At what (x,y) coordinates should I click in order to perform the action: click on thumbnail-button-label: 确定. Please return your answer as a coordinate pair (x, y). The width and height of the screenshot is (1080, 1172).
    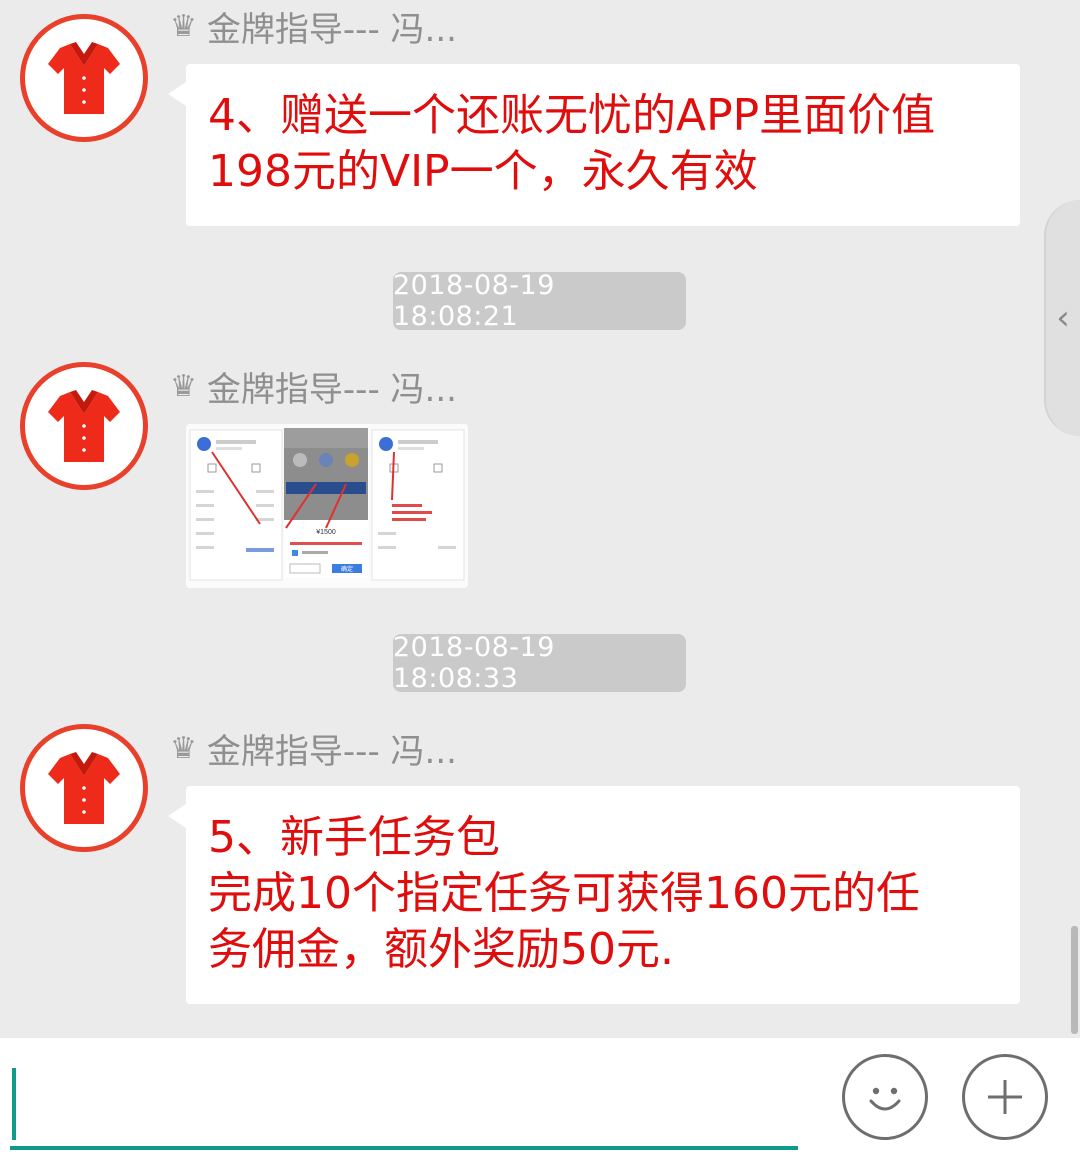
    Looking at the image, I should click on (347, 569).